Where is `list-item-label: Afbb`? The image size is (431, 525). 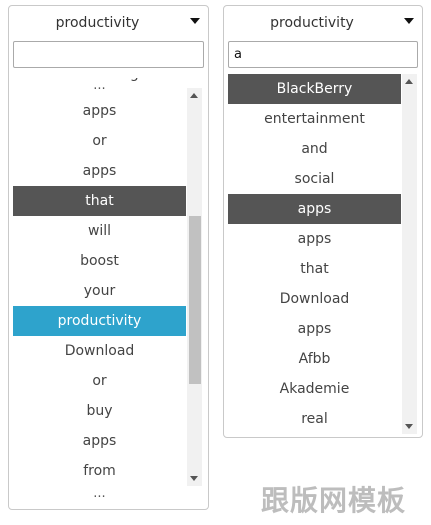 list-item-label: Afbb is located at coordinates (314, 359).